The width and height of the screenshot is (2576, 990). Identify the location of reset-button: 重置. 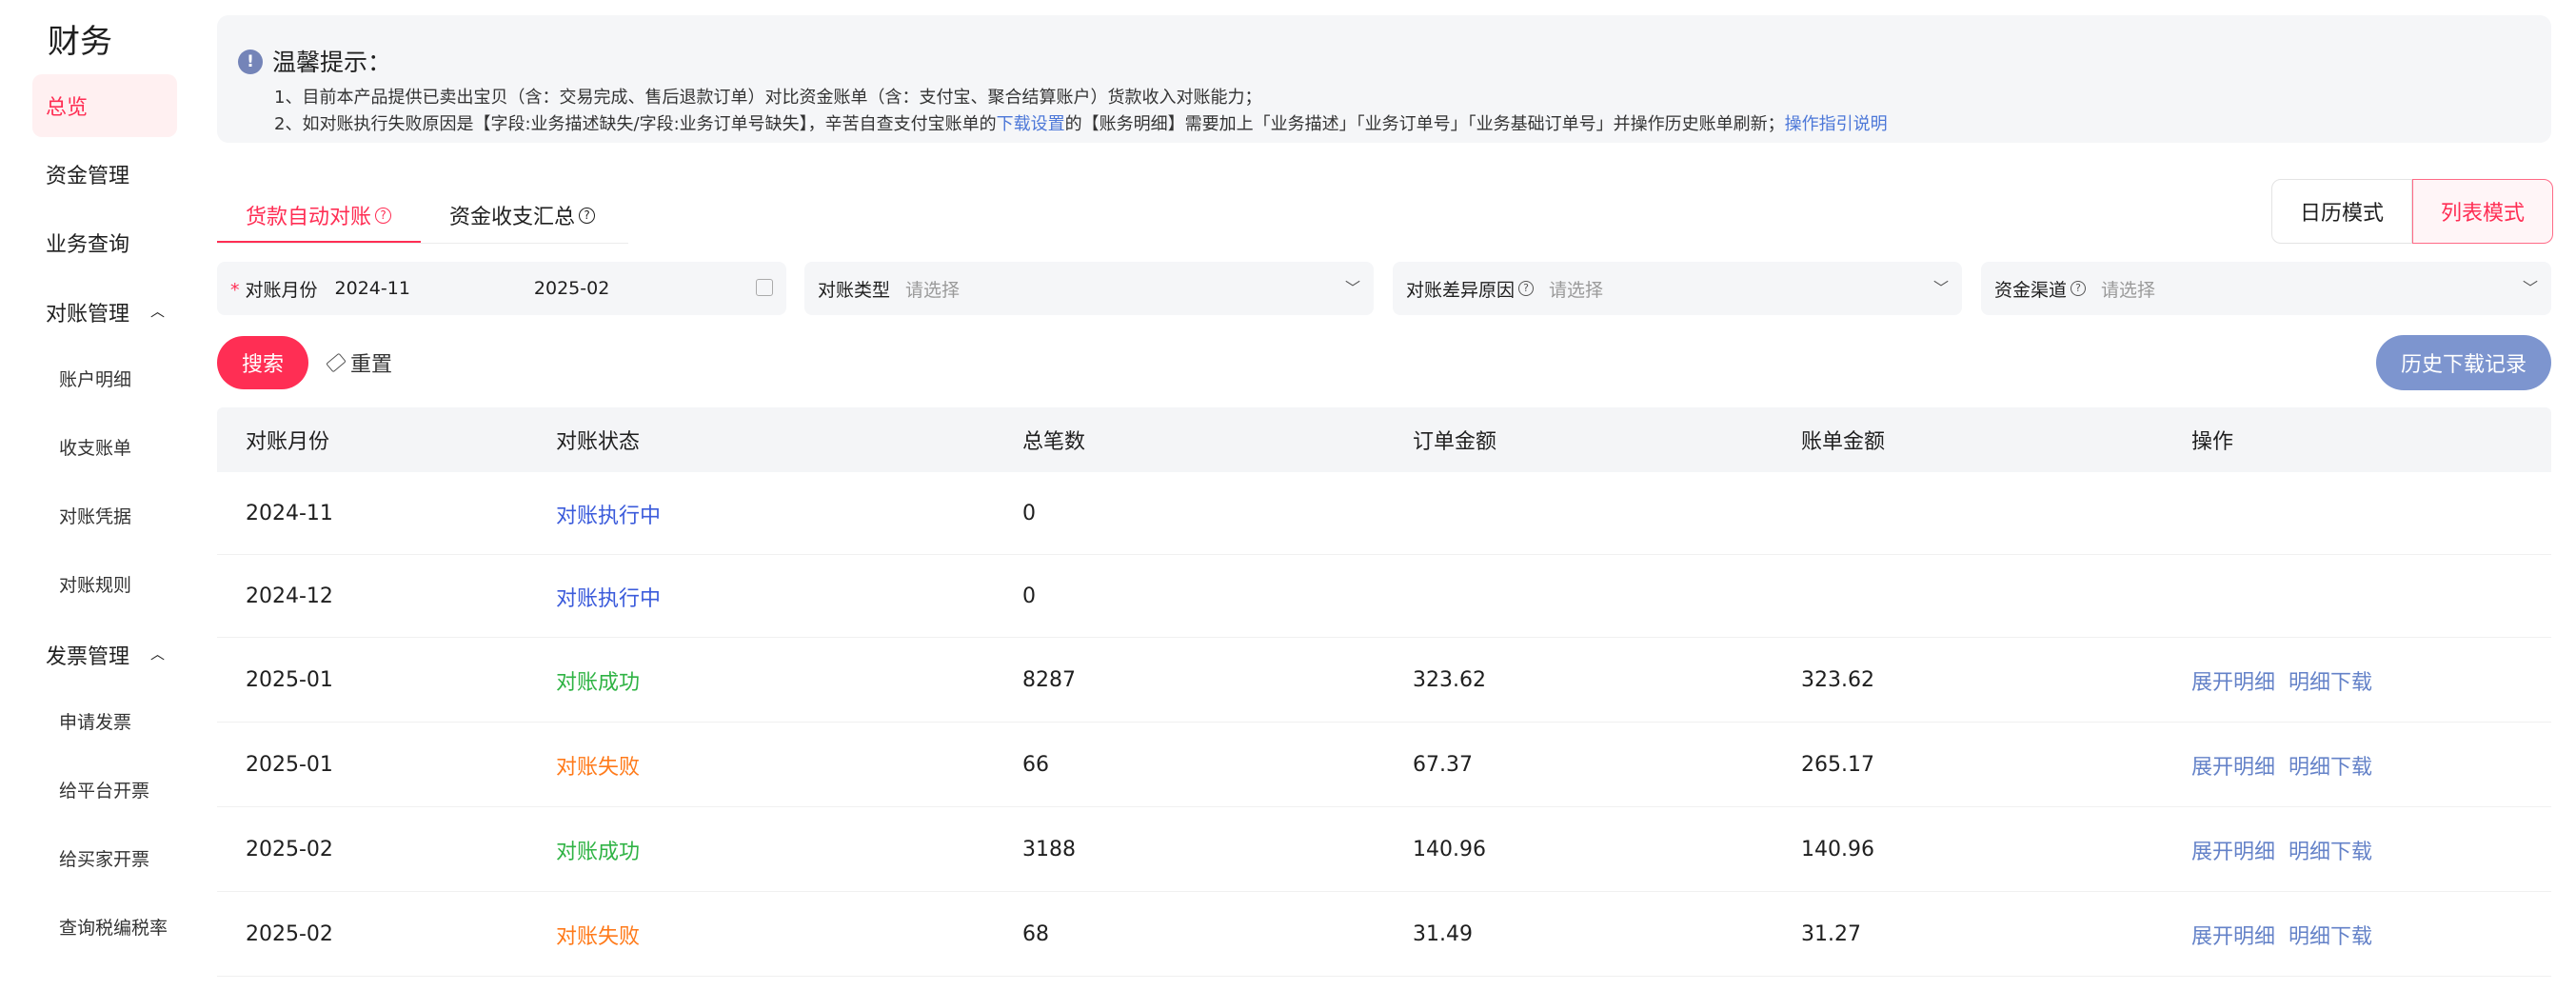
(359, 363).